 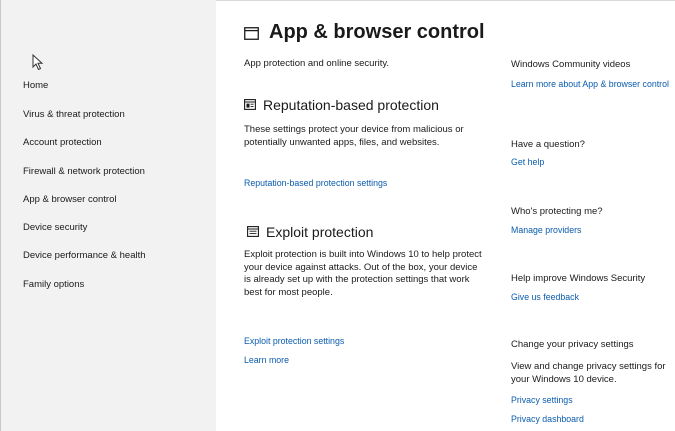 I want to click on sidebar-item-firewall-network-protection: Firewall & network protection, so click(x=84, y=171).